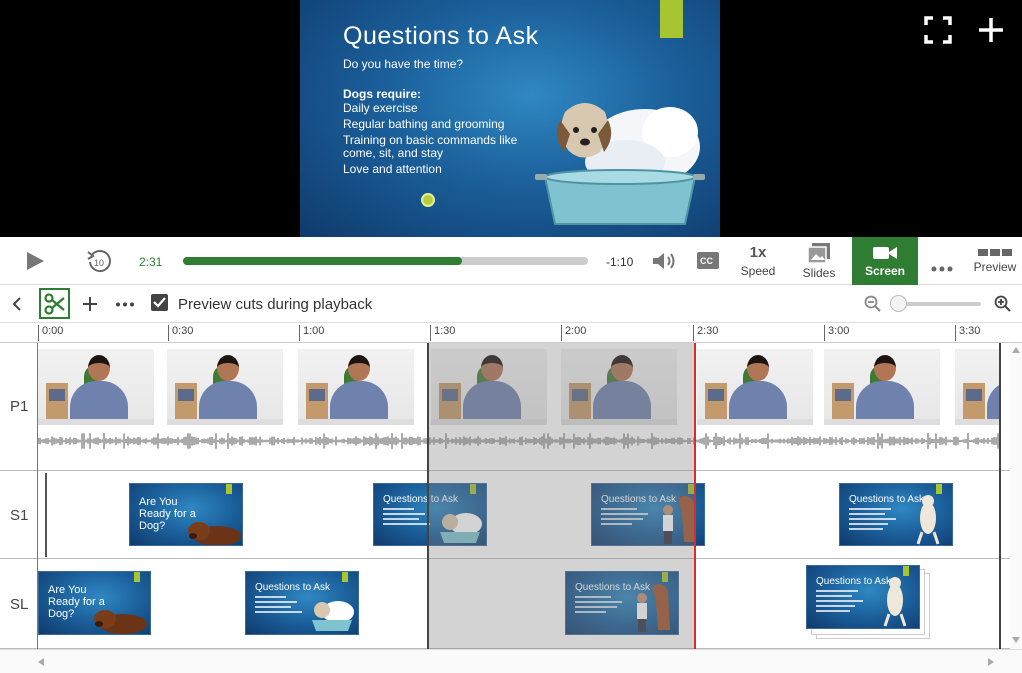  Describe the element at coordinates (311, 333) in the screenshot. I see `ruler-tick: 1:00` at that location.